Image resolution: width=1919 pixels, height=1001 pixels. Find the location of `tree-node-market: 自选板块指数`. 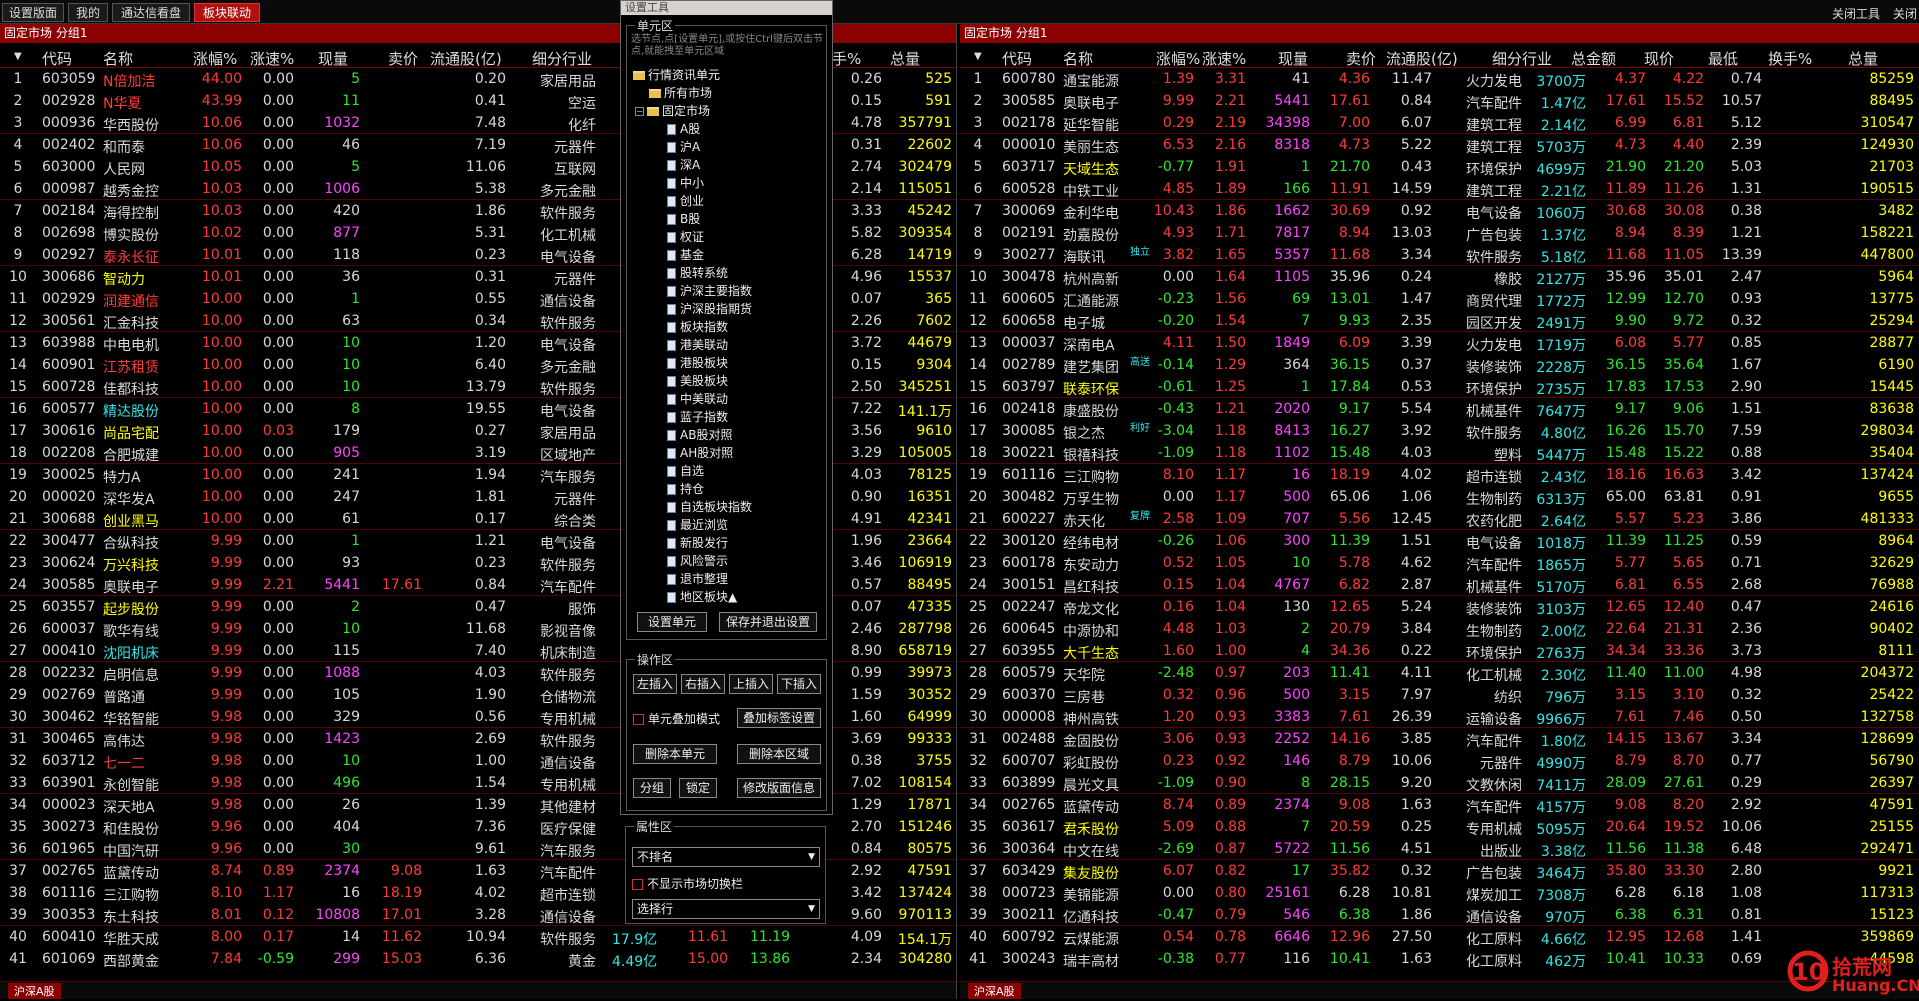

tree-node-market: 自选板块指数 is located at coordinates (709, 506).